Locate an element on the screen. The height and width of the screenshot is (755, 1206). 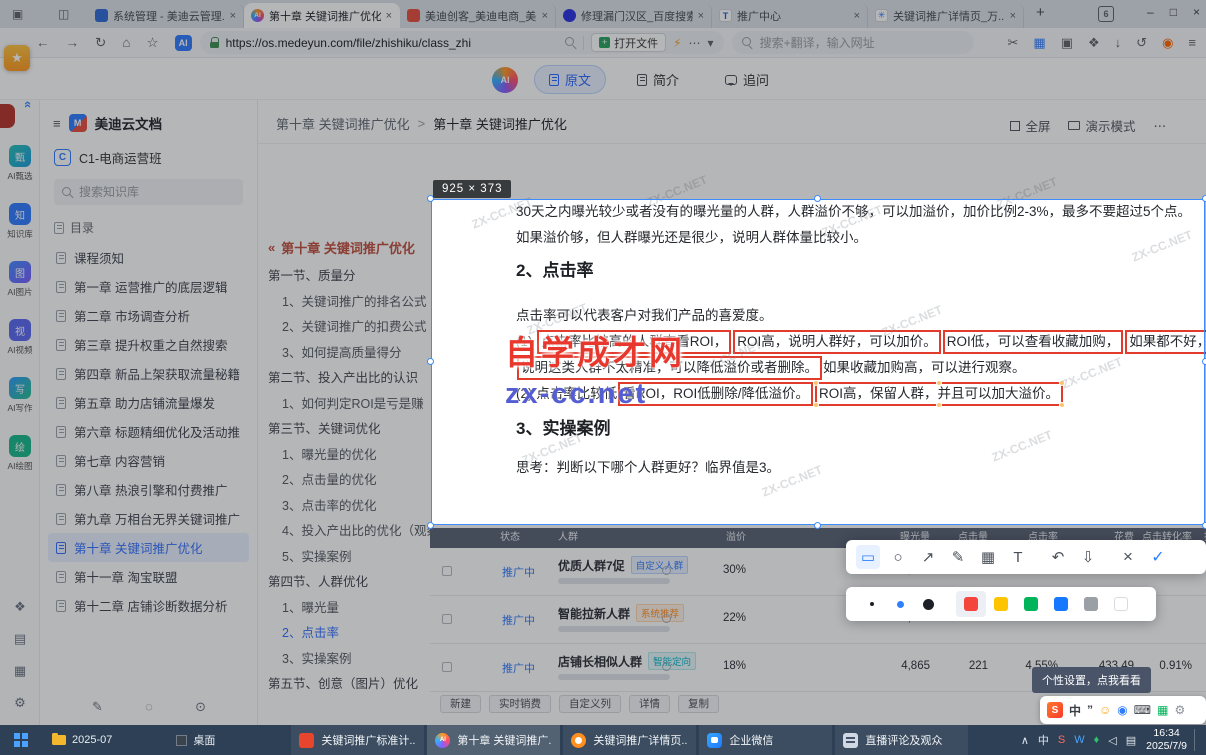
rail-item: 知 知识库 is located at coordinates (20, 227).